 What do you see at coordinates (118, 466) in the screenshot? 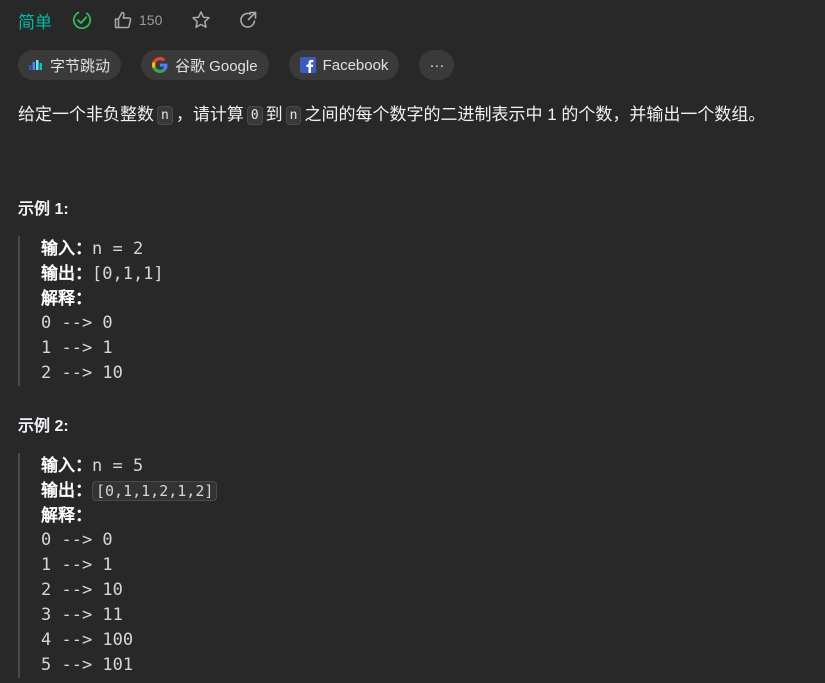
I see `input-value: n = 5` at bounding box center [118, 466].